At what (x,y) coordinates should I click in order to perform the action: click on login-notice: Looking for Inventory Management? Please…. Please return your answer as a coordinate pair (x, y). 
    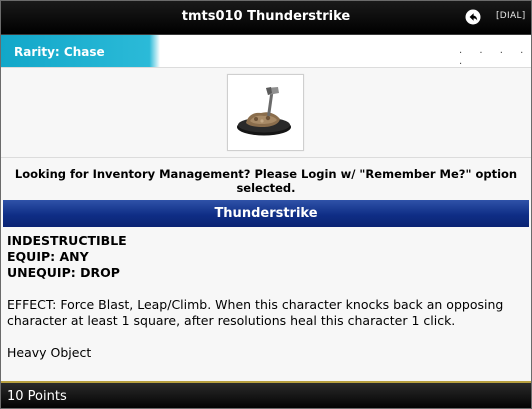
    Looking at the image, I should click on (266, 178).